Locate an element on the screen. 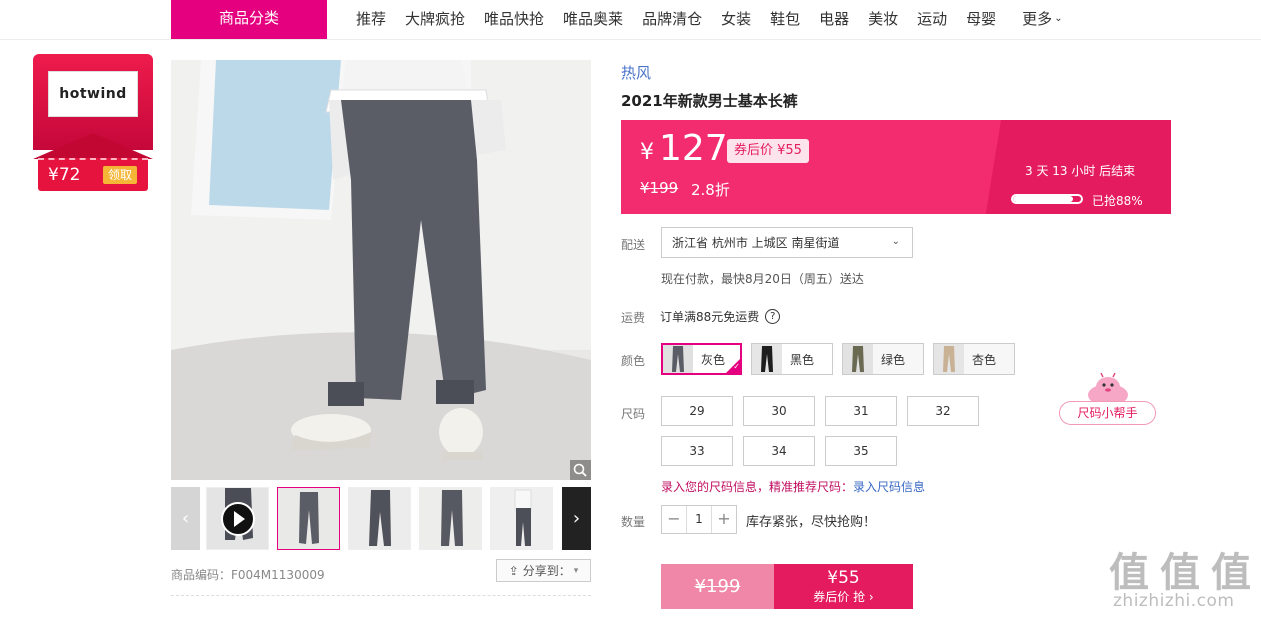 This screenshot has height=622, width=1261. buy-with-coupon-button: ¥55 券后价 抢 › is located at coordinates (843, 586).